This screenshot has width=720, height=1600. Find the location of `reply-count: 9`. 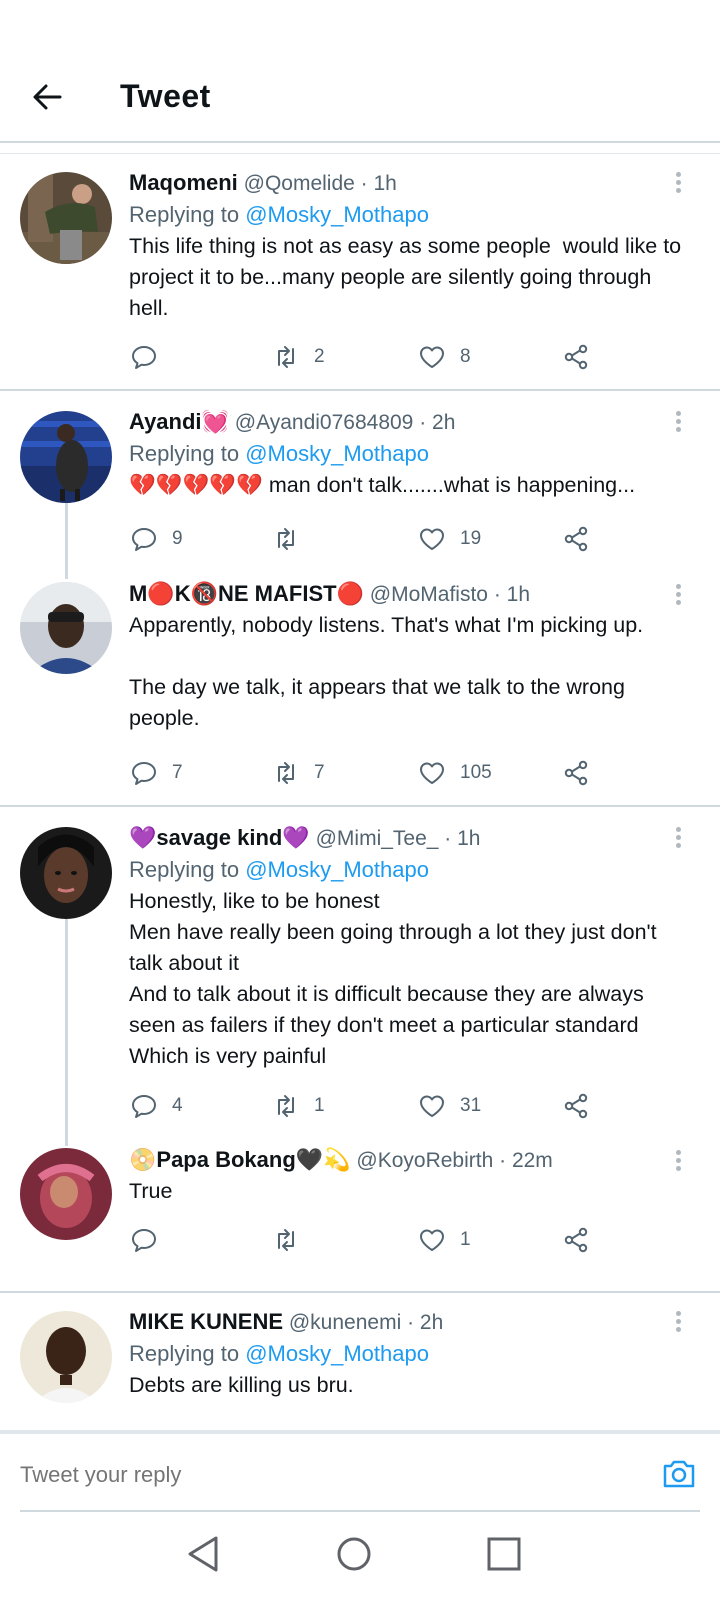

reply-count: 9 is located at coordinates (177, 538).